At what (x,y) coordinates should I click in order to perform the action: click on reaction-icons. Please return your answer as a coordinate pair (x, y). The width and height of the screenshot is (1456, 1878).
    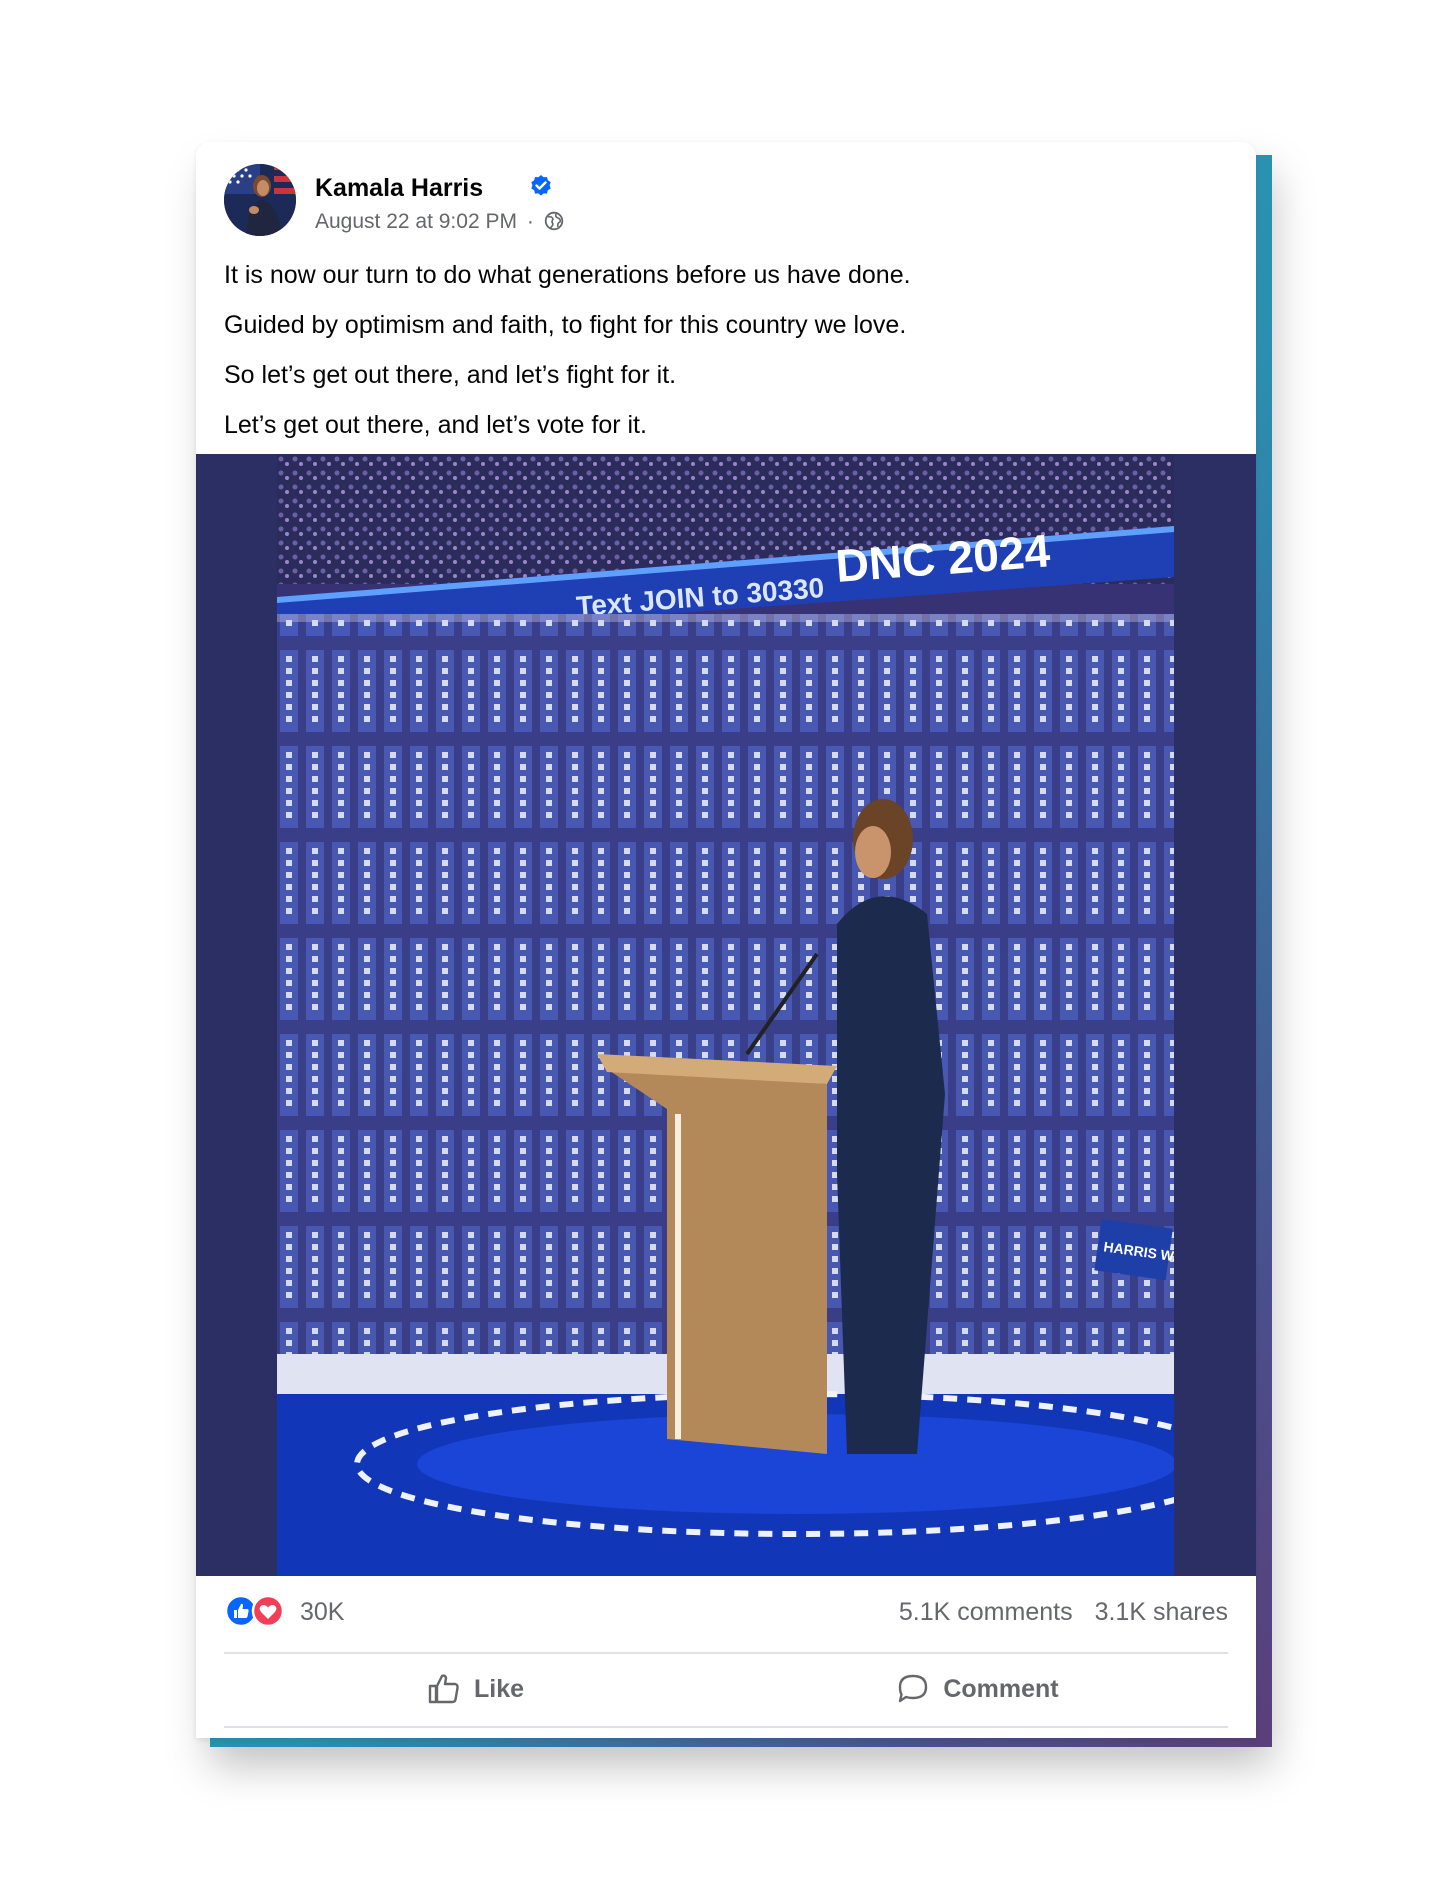
    Looking at the image, I should click on (259, 1611).